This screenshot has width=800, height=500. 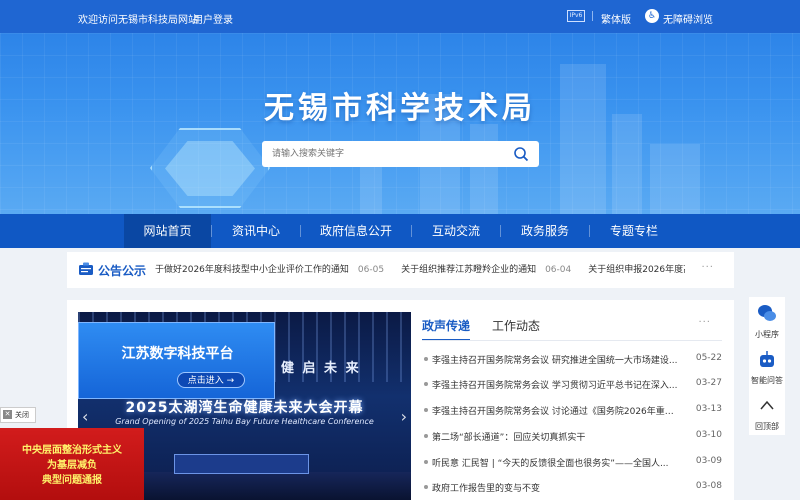 What do you see at coordinates (456, 231) in the screenshot?
I see `nav-item-interaction: 互动交流` at bounding box center [456, 231].